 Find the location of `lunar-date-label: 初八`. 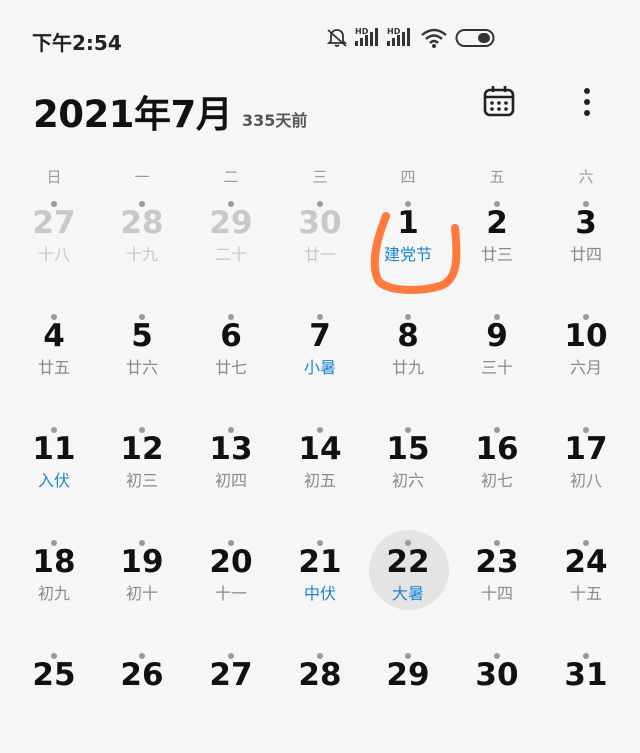

lunar-date-label: 初八 is located at coordinates (585, 480).